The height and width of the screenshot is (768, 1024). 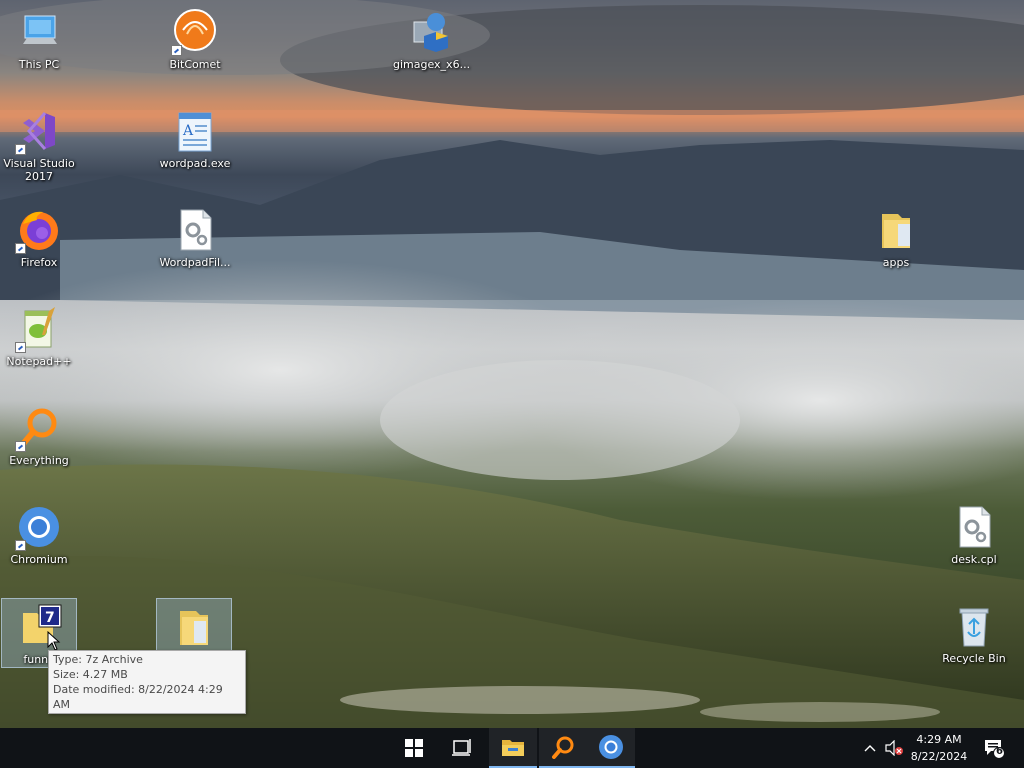 What do you see at coordinates (195, 64) in the screenshot?
I see `icon-label: BitComet` at bounding box center [195, 64].